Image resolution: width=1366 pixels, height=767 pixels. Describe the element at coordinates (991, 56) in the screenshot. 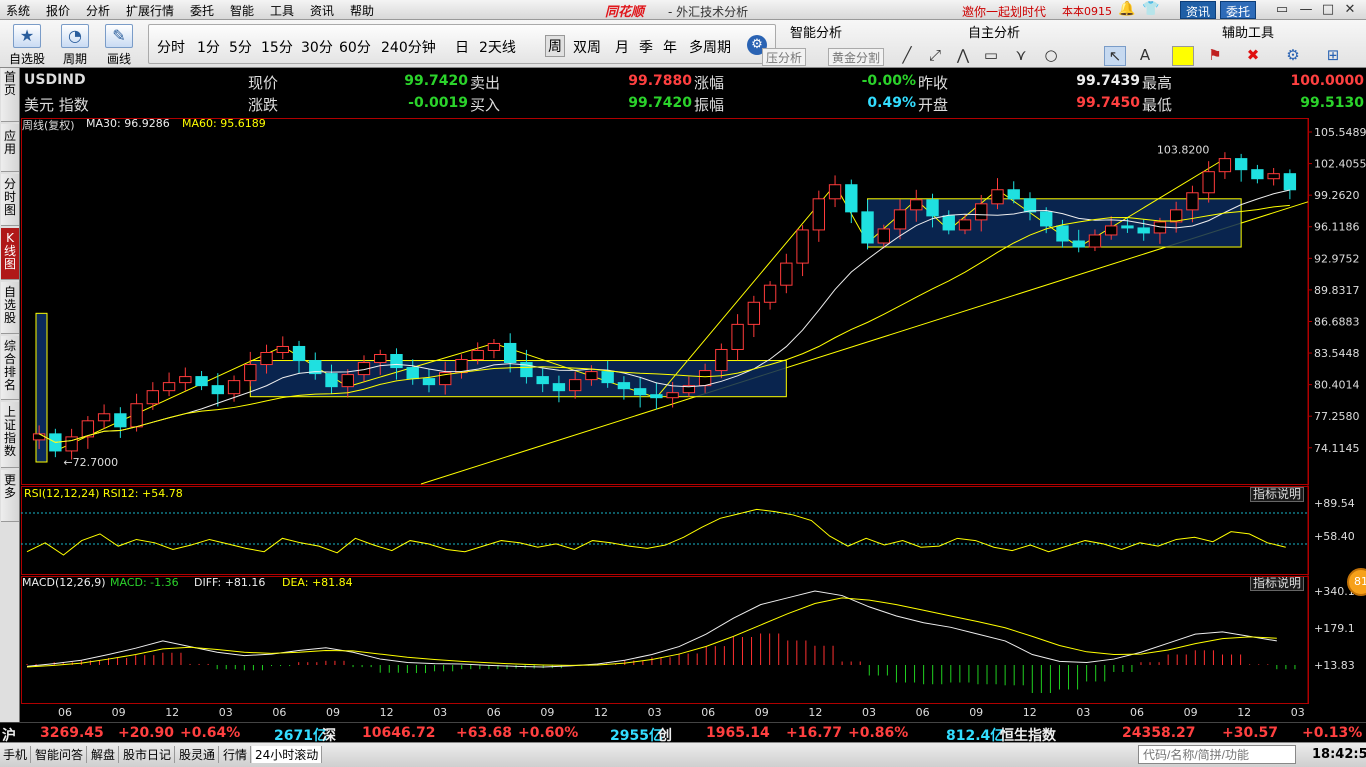

I see `rectangle-icon: ▭` at that location.